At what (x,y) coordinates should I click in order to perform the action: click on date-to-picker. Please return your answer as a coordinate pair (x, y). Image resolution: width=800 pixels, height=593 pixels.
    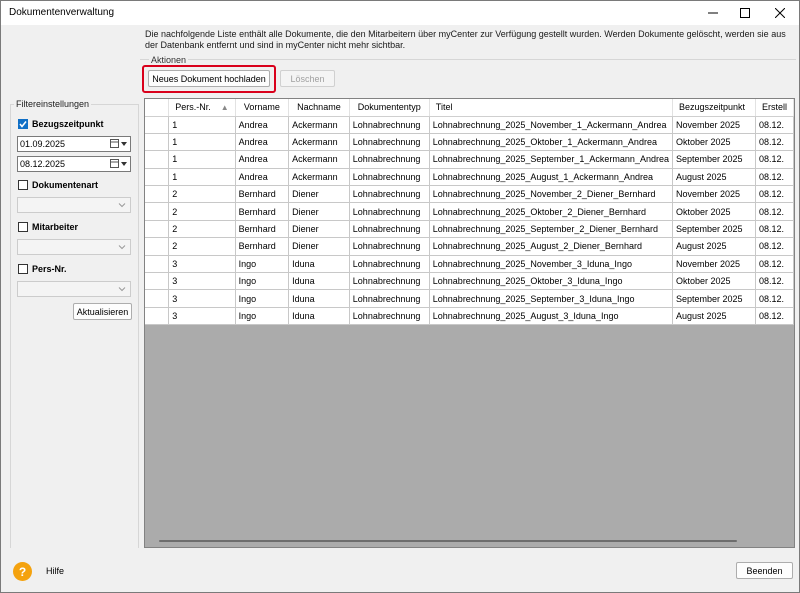
    Looking at the image, I should click on (119, 164).